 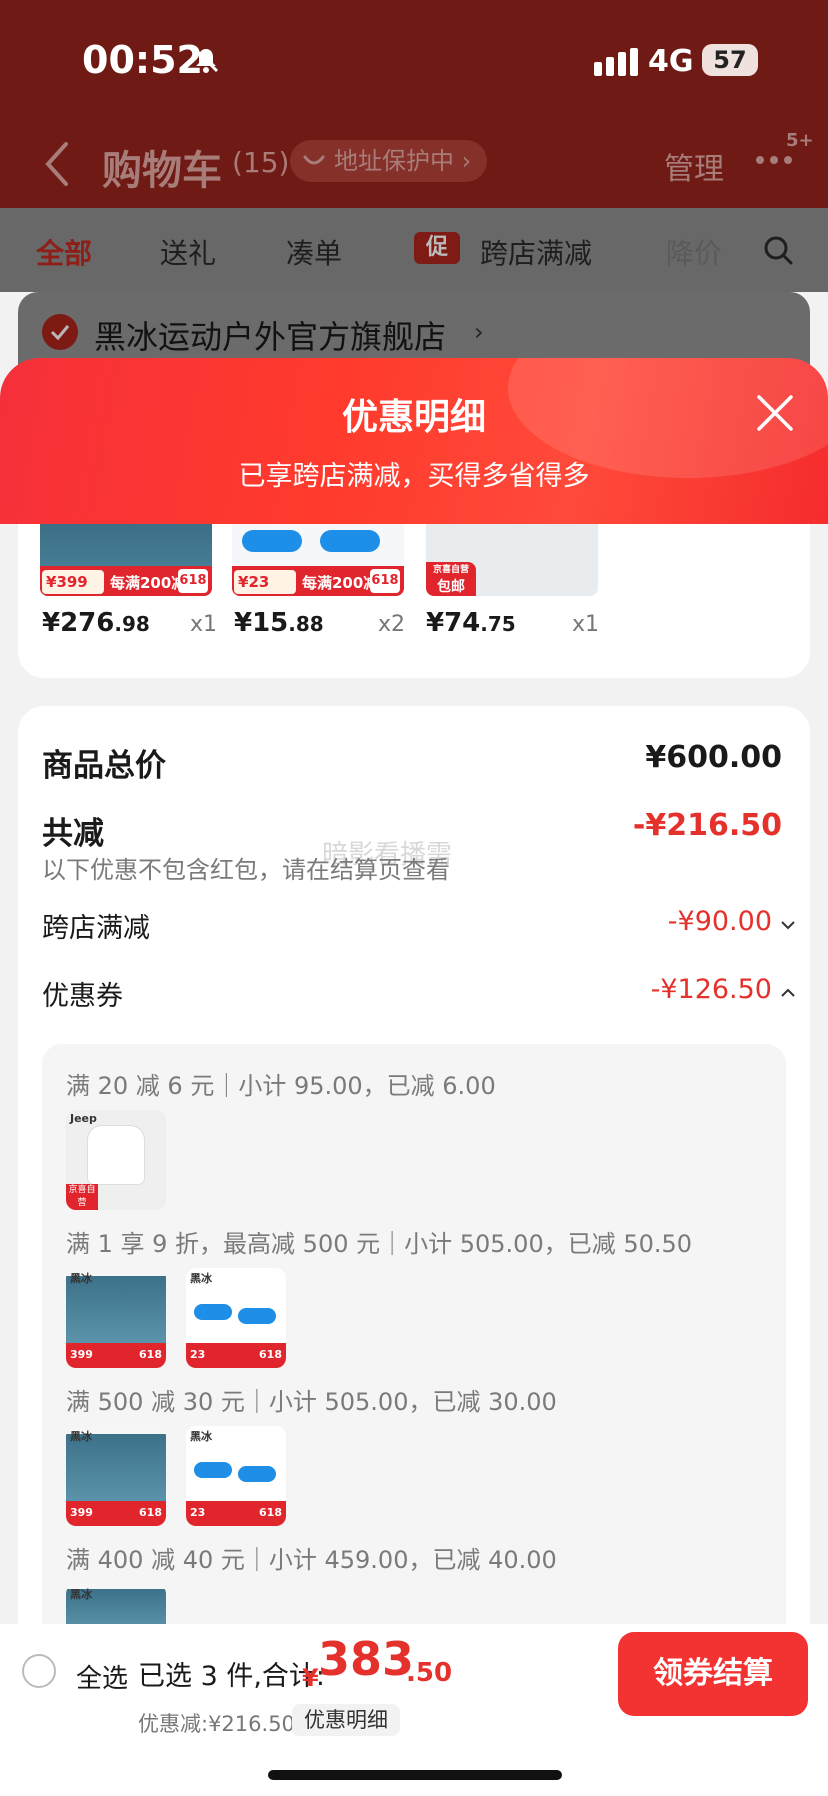 I want to click on thumb-price: 399, so click(x=81, y=1512).